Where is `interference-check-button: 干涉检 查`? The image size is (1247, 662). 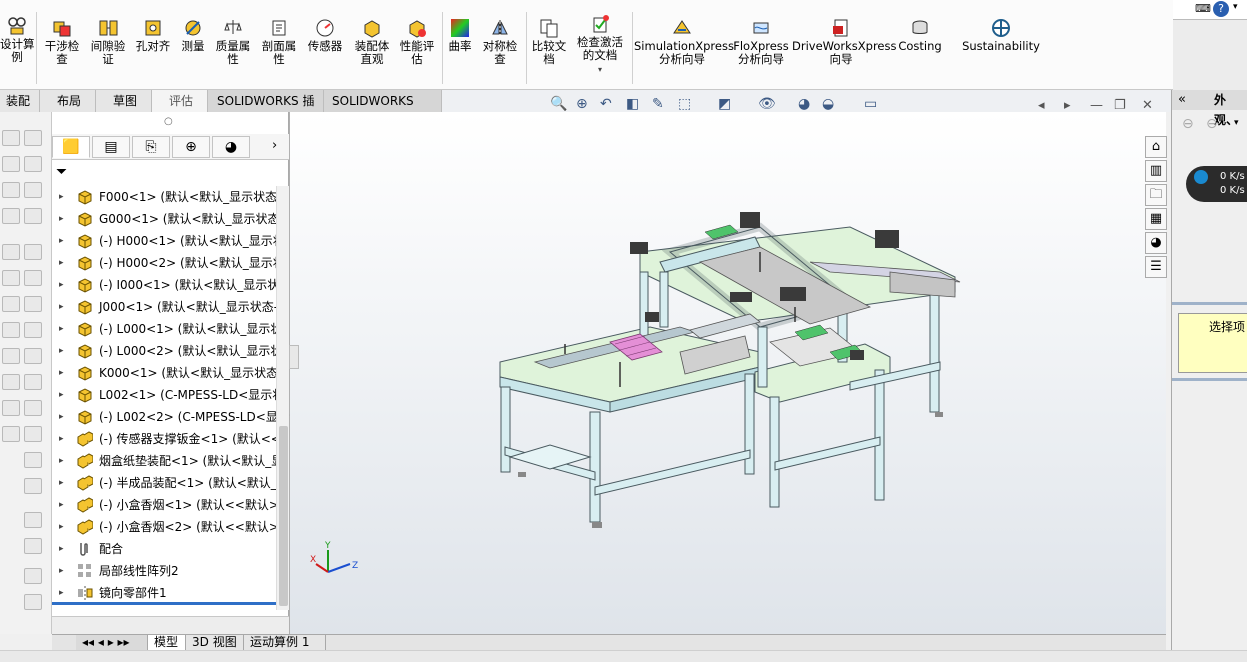
interference-check-button: 干涉检 查 is located at coordinates (62, 42).